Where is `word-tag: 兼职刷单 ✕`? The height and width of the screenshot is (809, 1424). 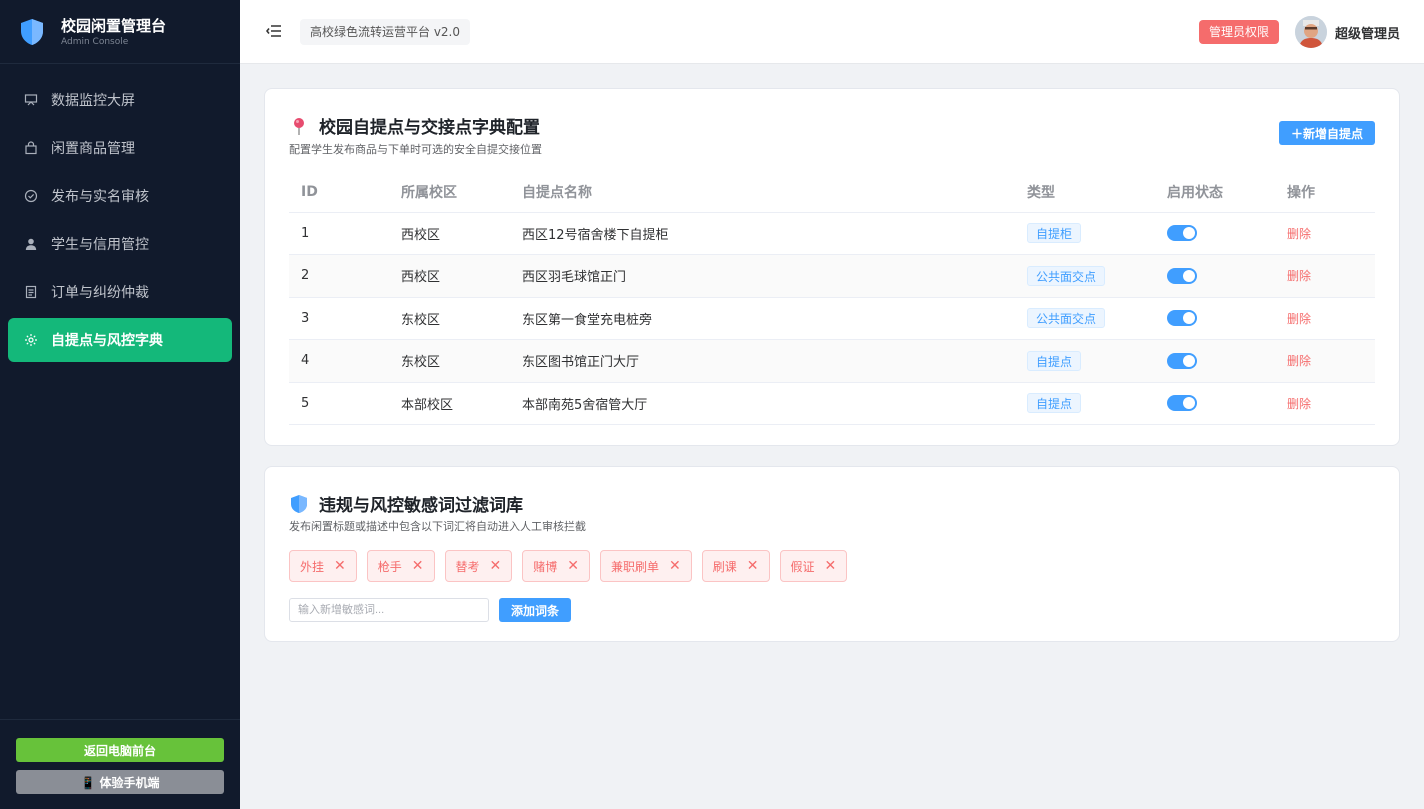 word-tag: 兼职刷单 ✕ is located at coordinates (646, 566).